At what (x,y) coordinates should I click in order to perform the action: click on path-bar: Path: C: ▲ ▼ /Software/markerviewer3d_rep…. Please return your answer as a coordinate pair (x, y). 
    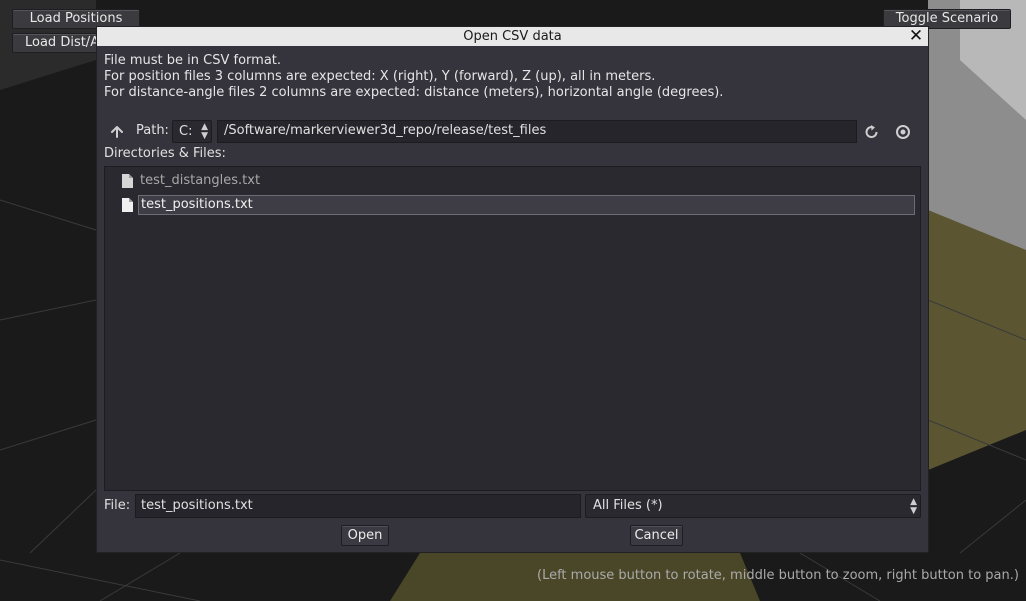
    Looking at the image, I should click on (514, 131).